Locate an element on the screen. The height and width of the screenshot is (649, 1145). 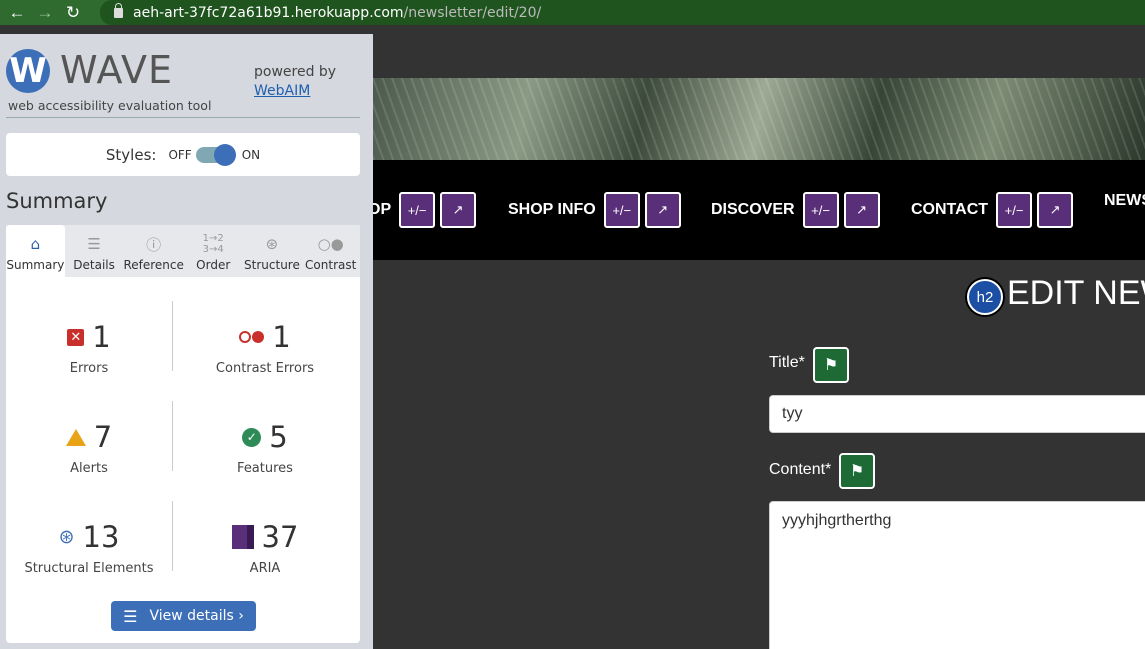
content-textarea: yyyhjhgrtherthg is located at coordinates (957, 575).